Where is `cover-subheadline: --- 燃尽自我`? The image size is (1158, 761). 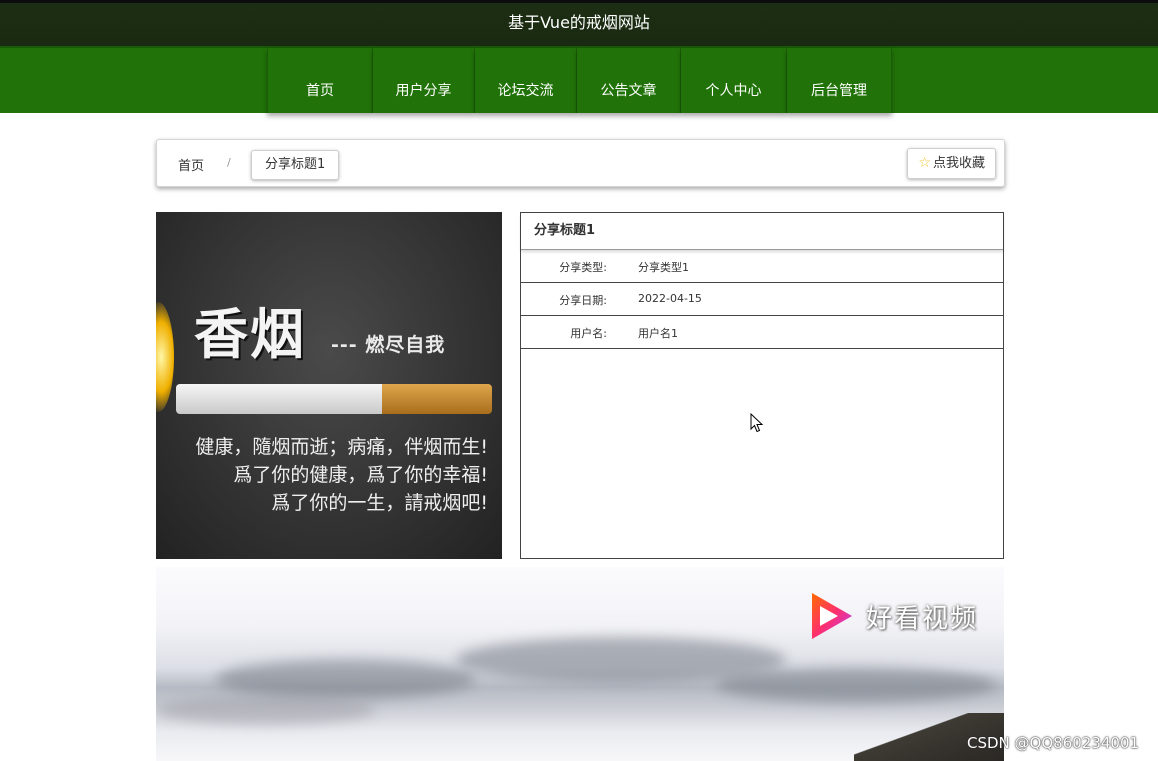
cover-subheadline: --- 燃尽自我 is located at coordinates (388, 345).